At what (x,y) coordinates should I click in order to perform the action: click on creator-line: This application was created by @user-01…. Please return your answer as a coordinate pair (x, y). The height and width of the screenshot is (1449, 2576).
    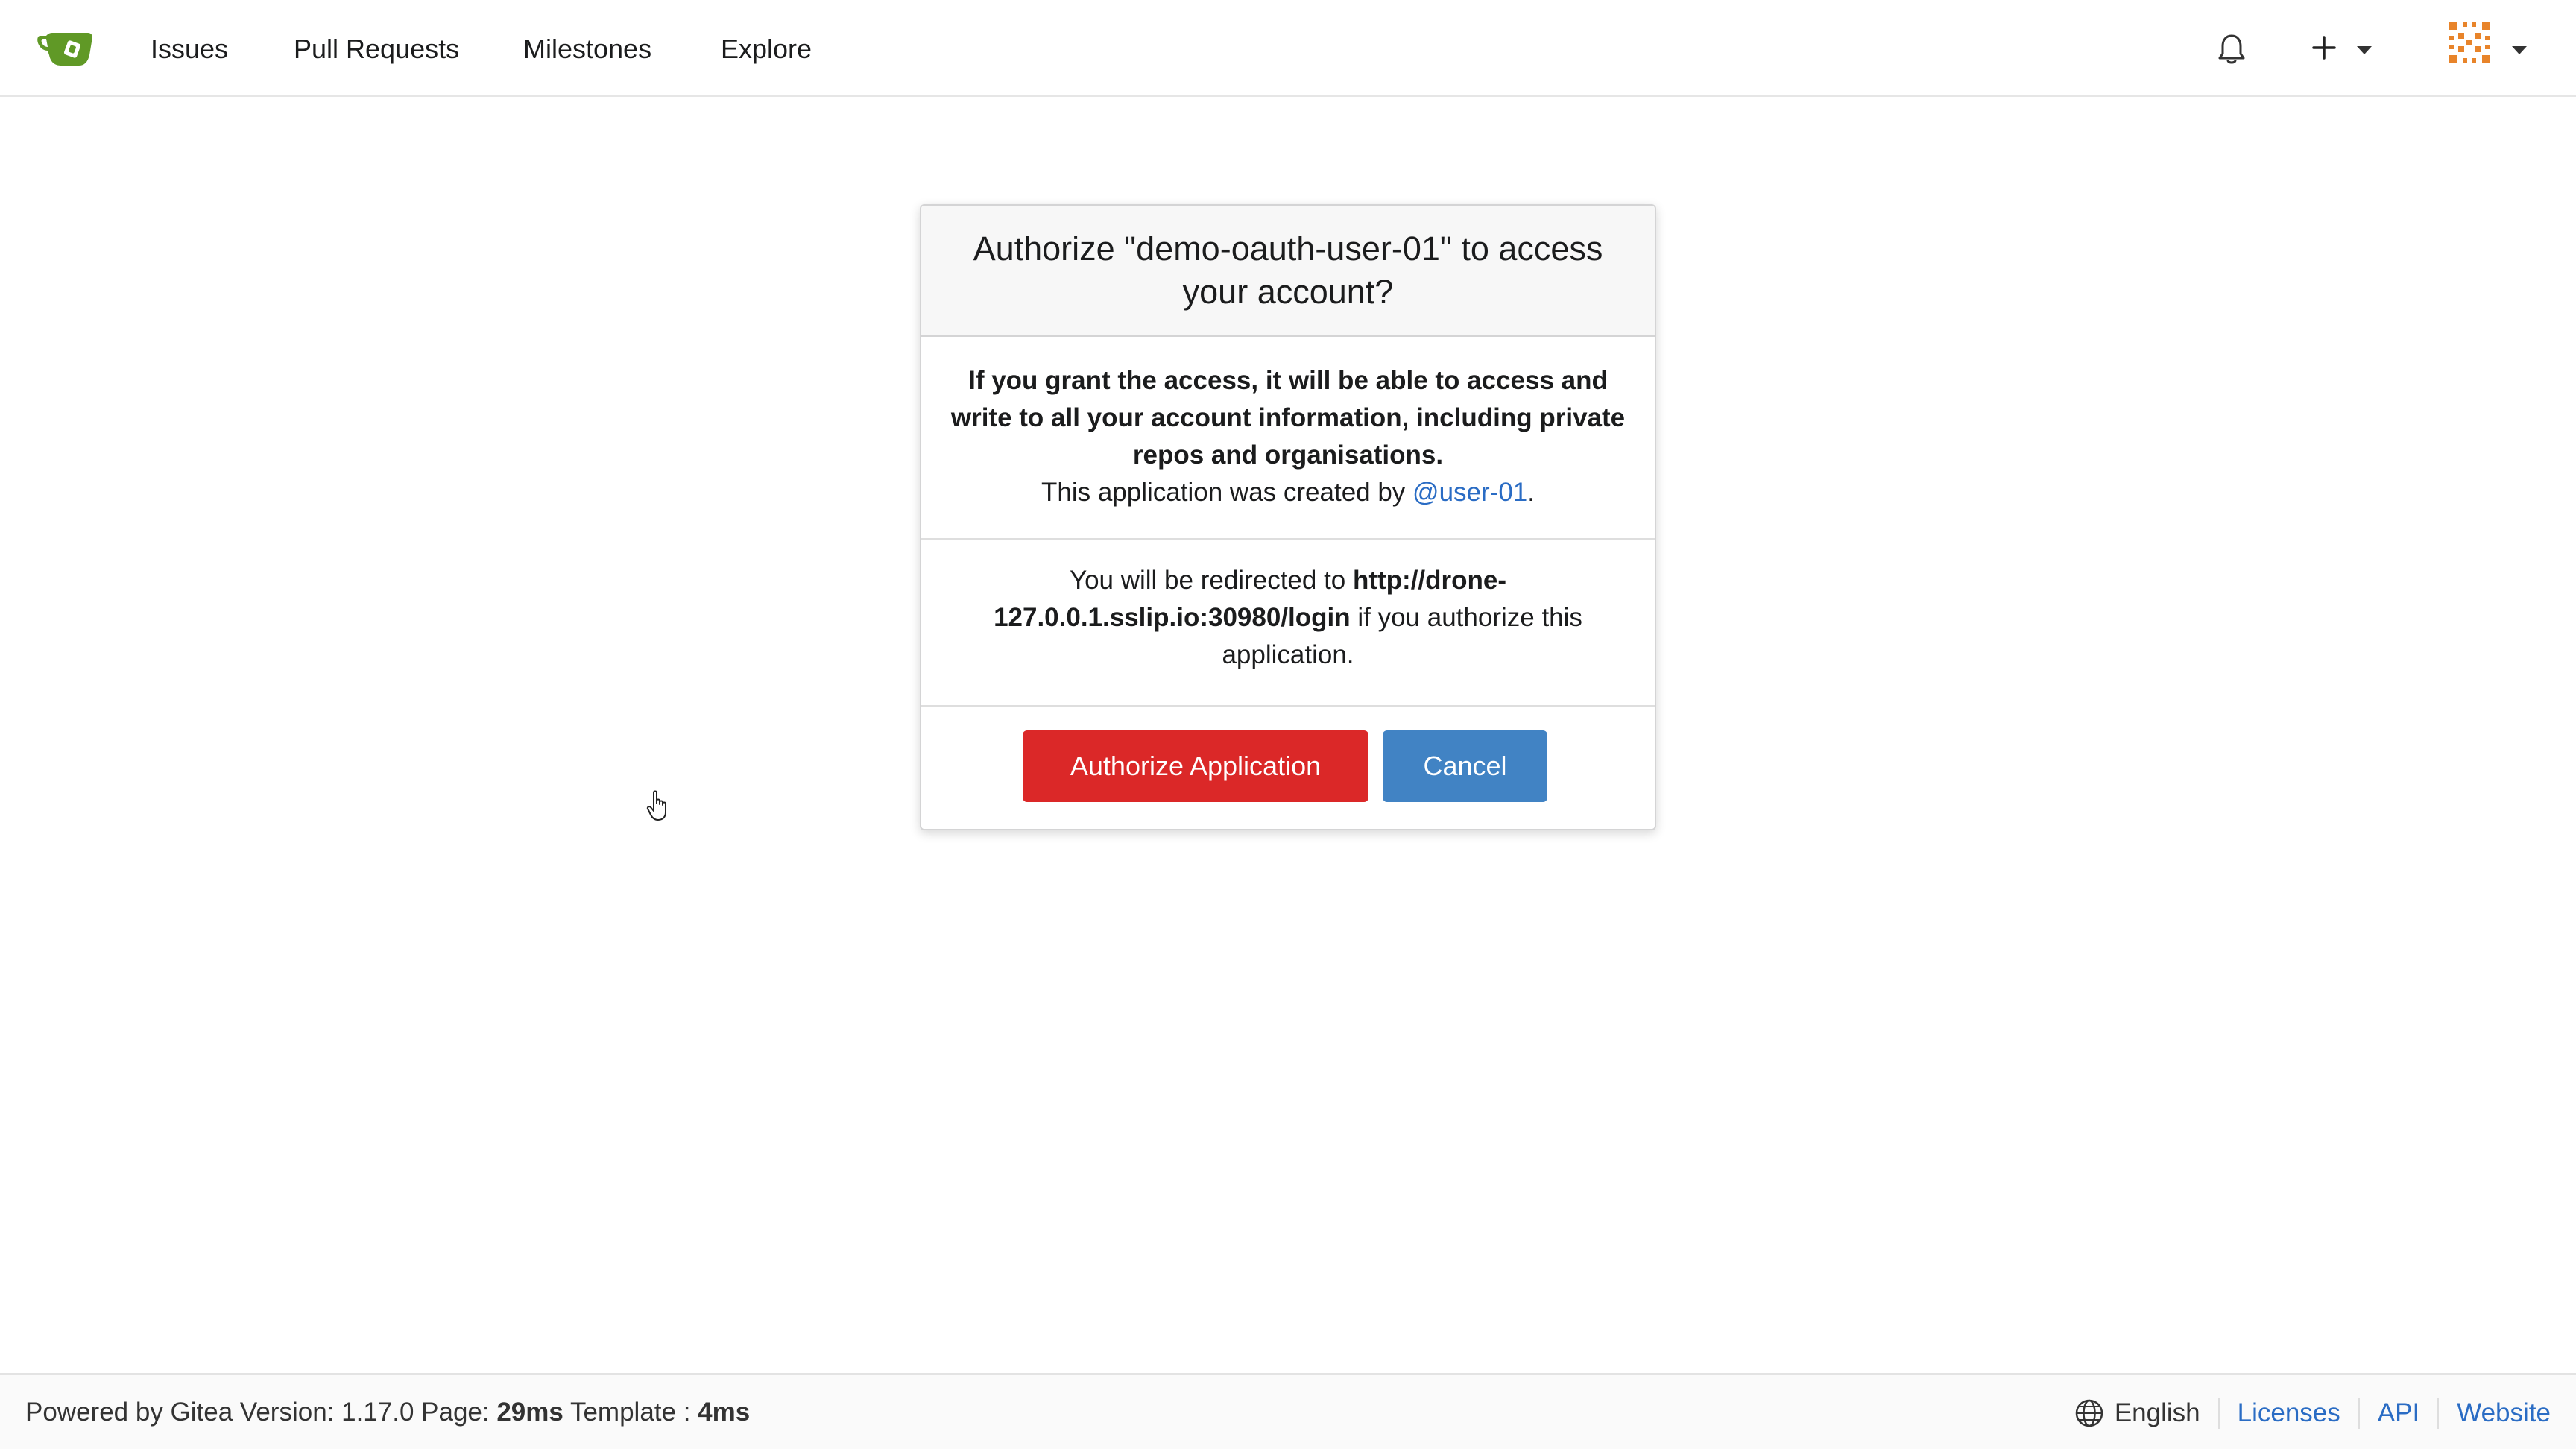
    Looking at the image, I should click on (1288, 493).